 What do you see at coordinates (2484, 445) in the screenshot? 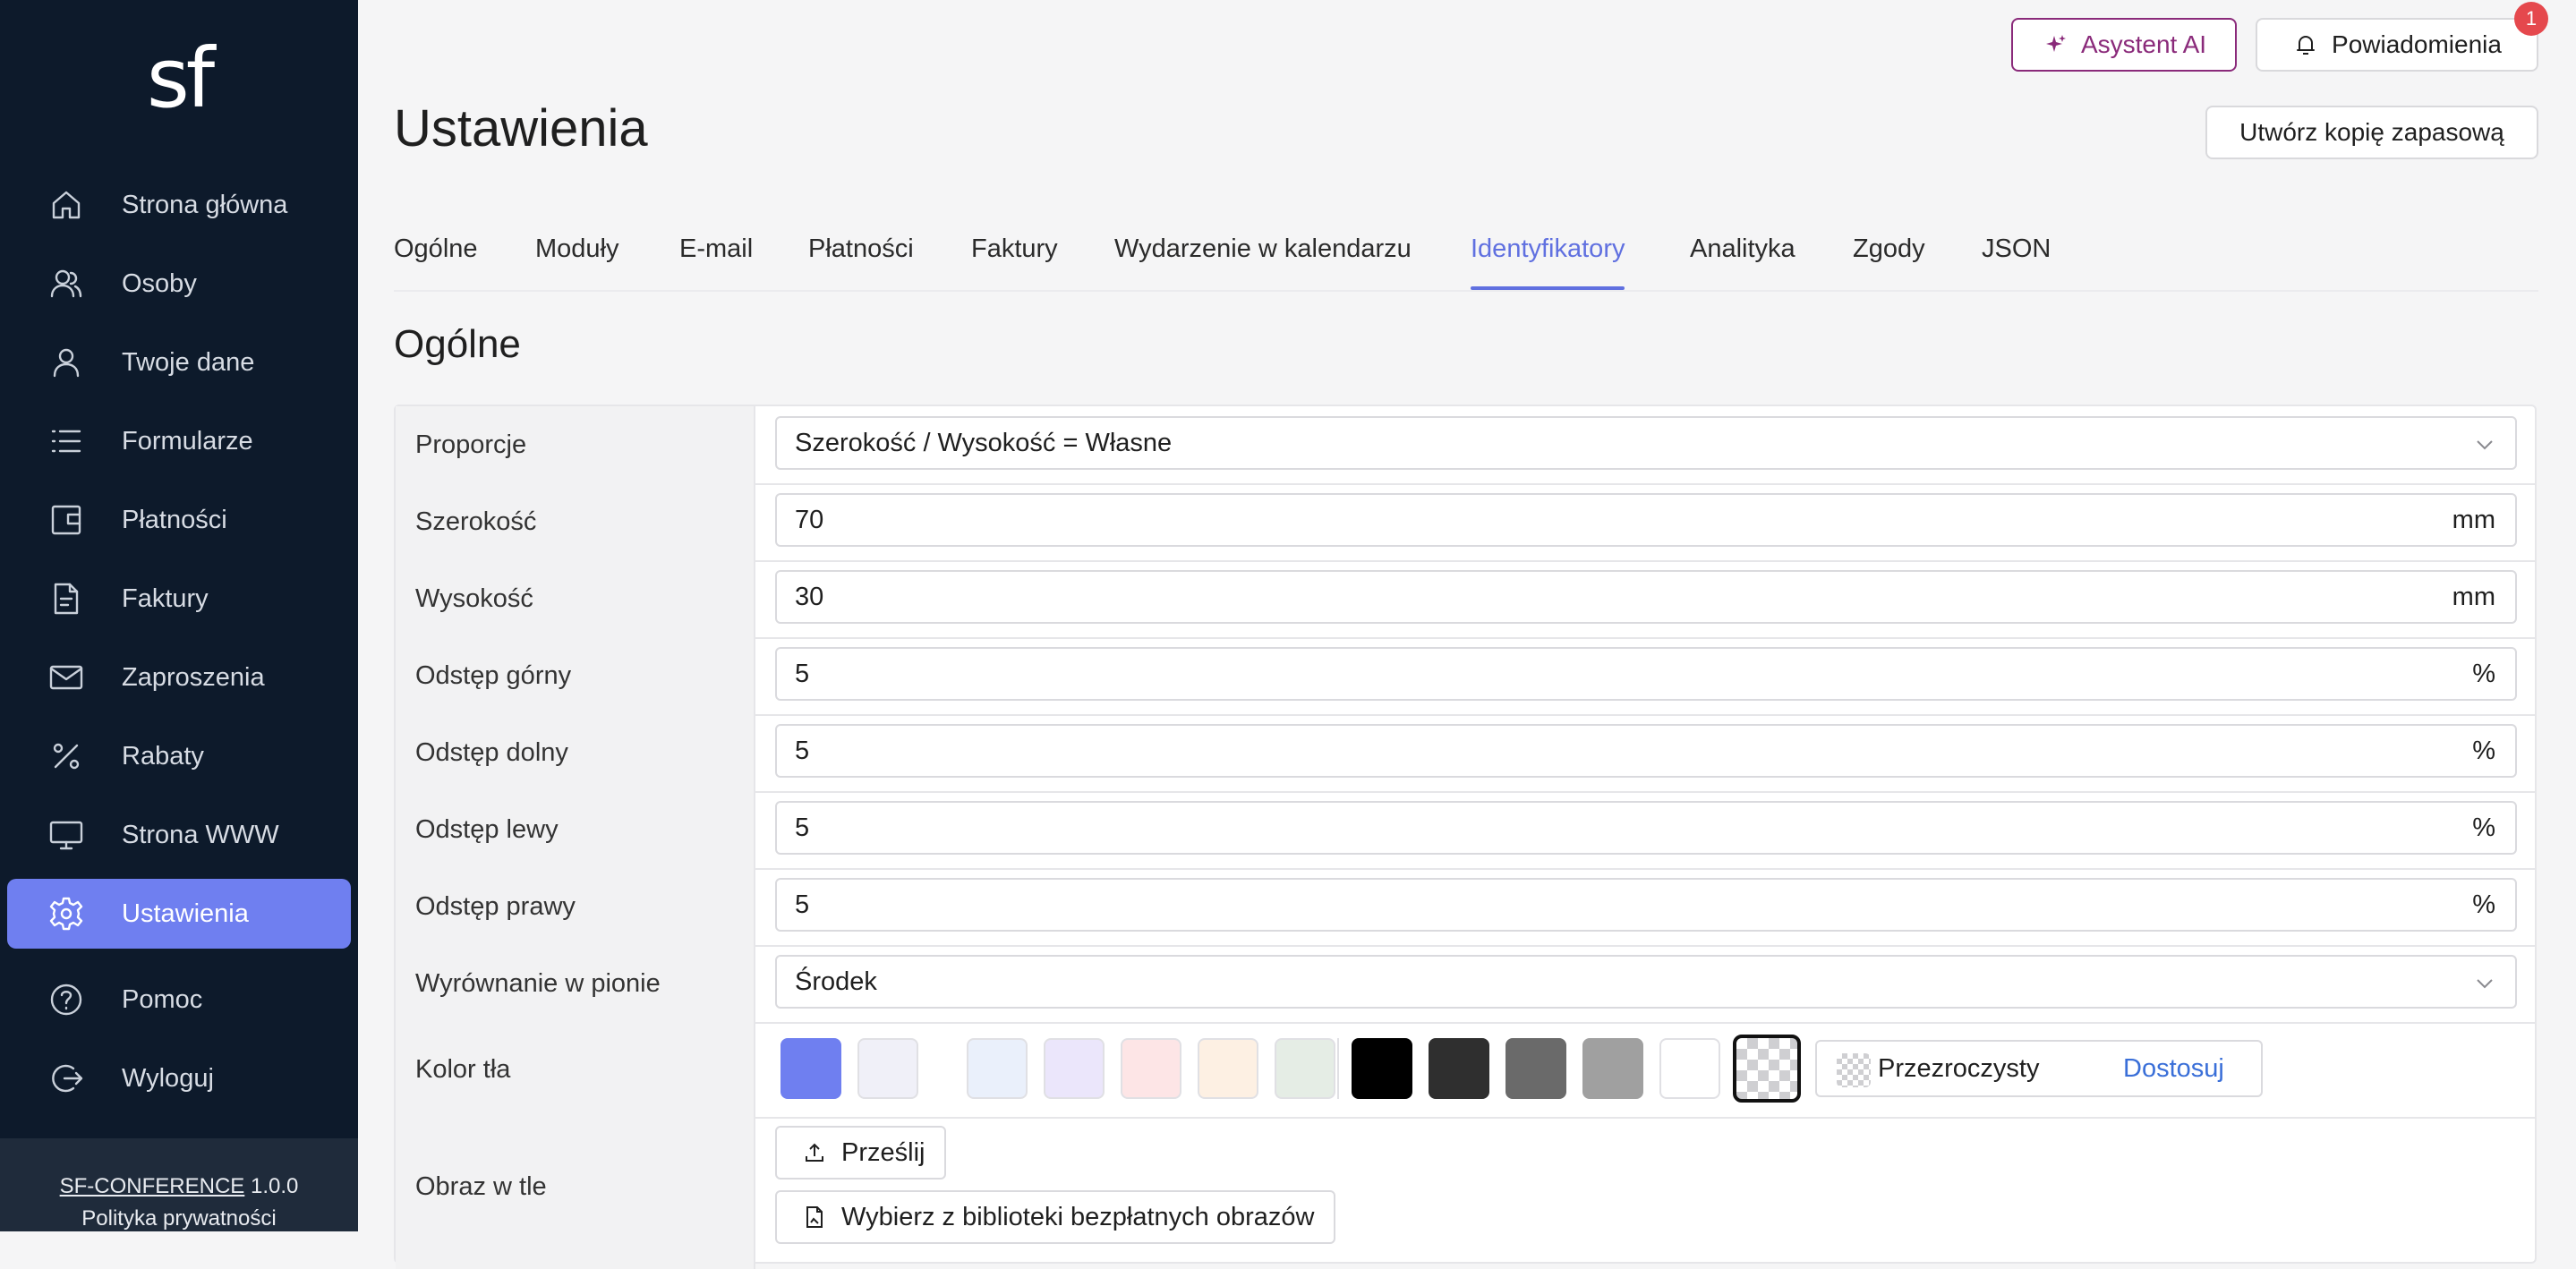
I see `chevron-down-icon` at bounding box center [2484, 445].